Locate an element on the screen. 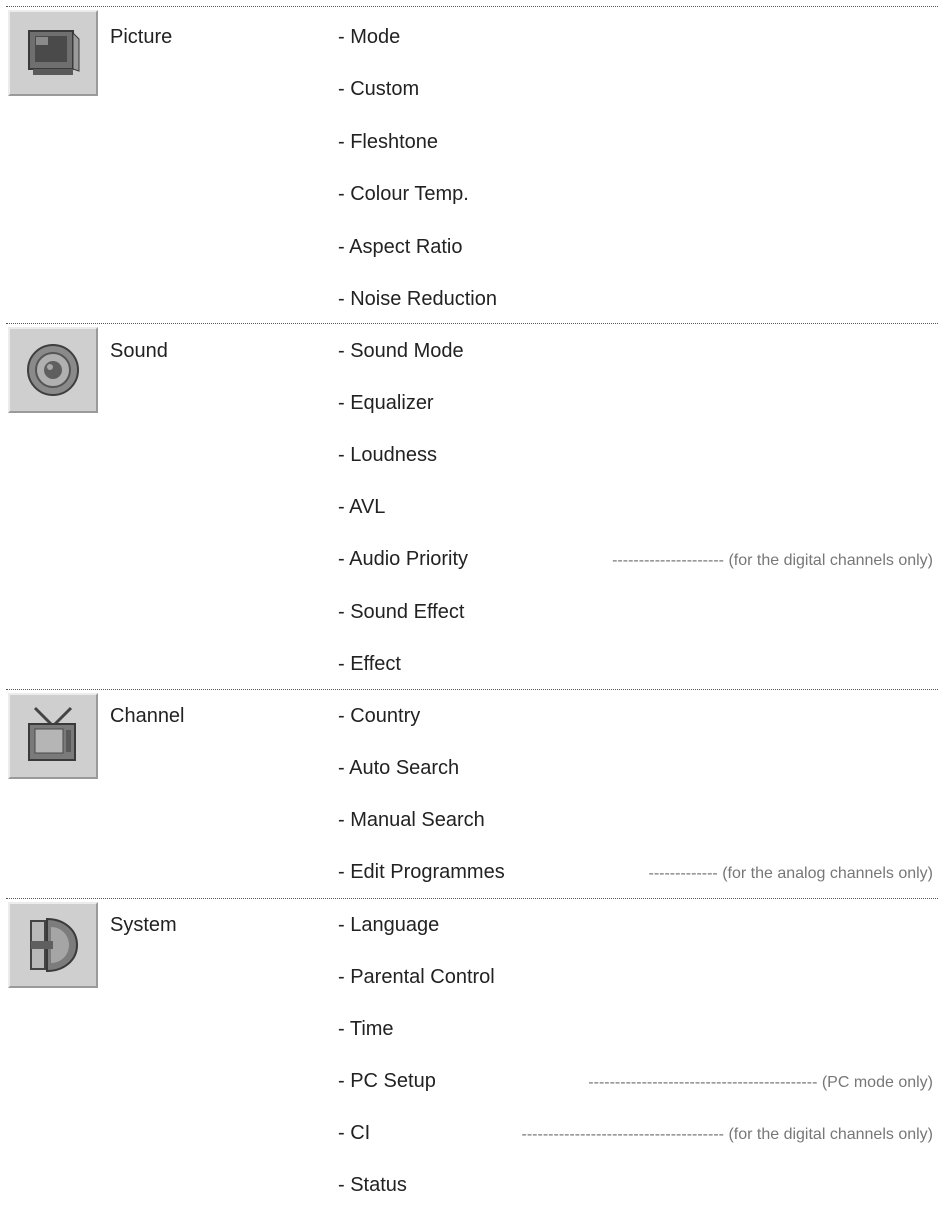 This screenshot has height=1205, width=938. item-label: - Noise Reduction is located at coordinates (417, 299).